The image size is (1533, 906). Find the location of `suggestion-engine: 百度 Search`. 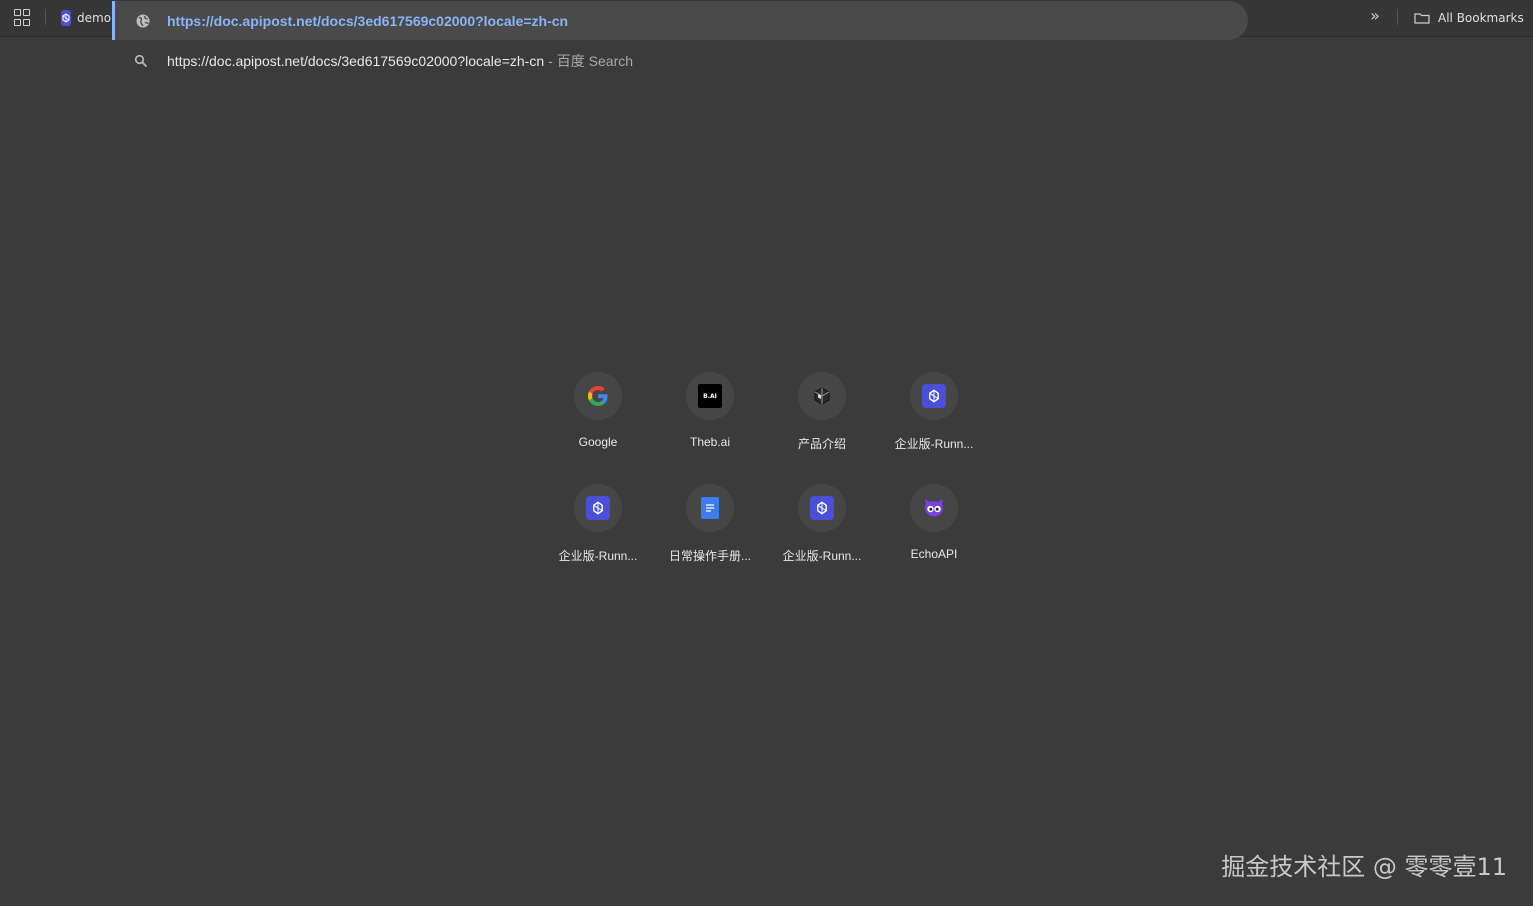

suggestion-engine: 百度 Search is located at coordinates (595, 61).